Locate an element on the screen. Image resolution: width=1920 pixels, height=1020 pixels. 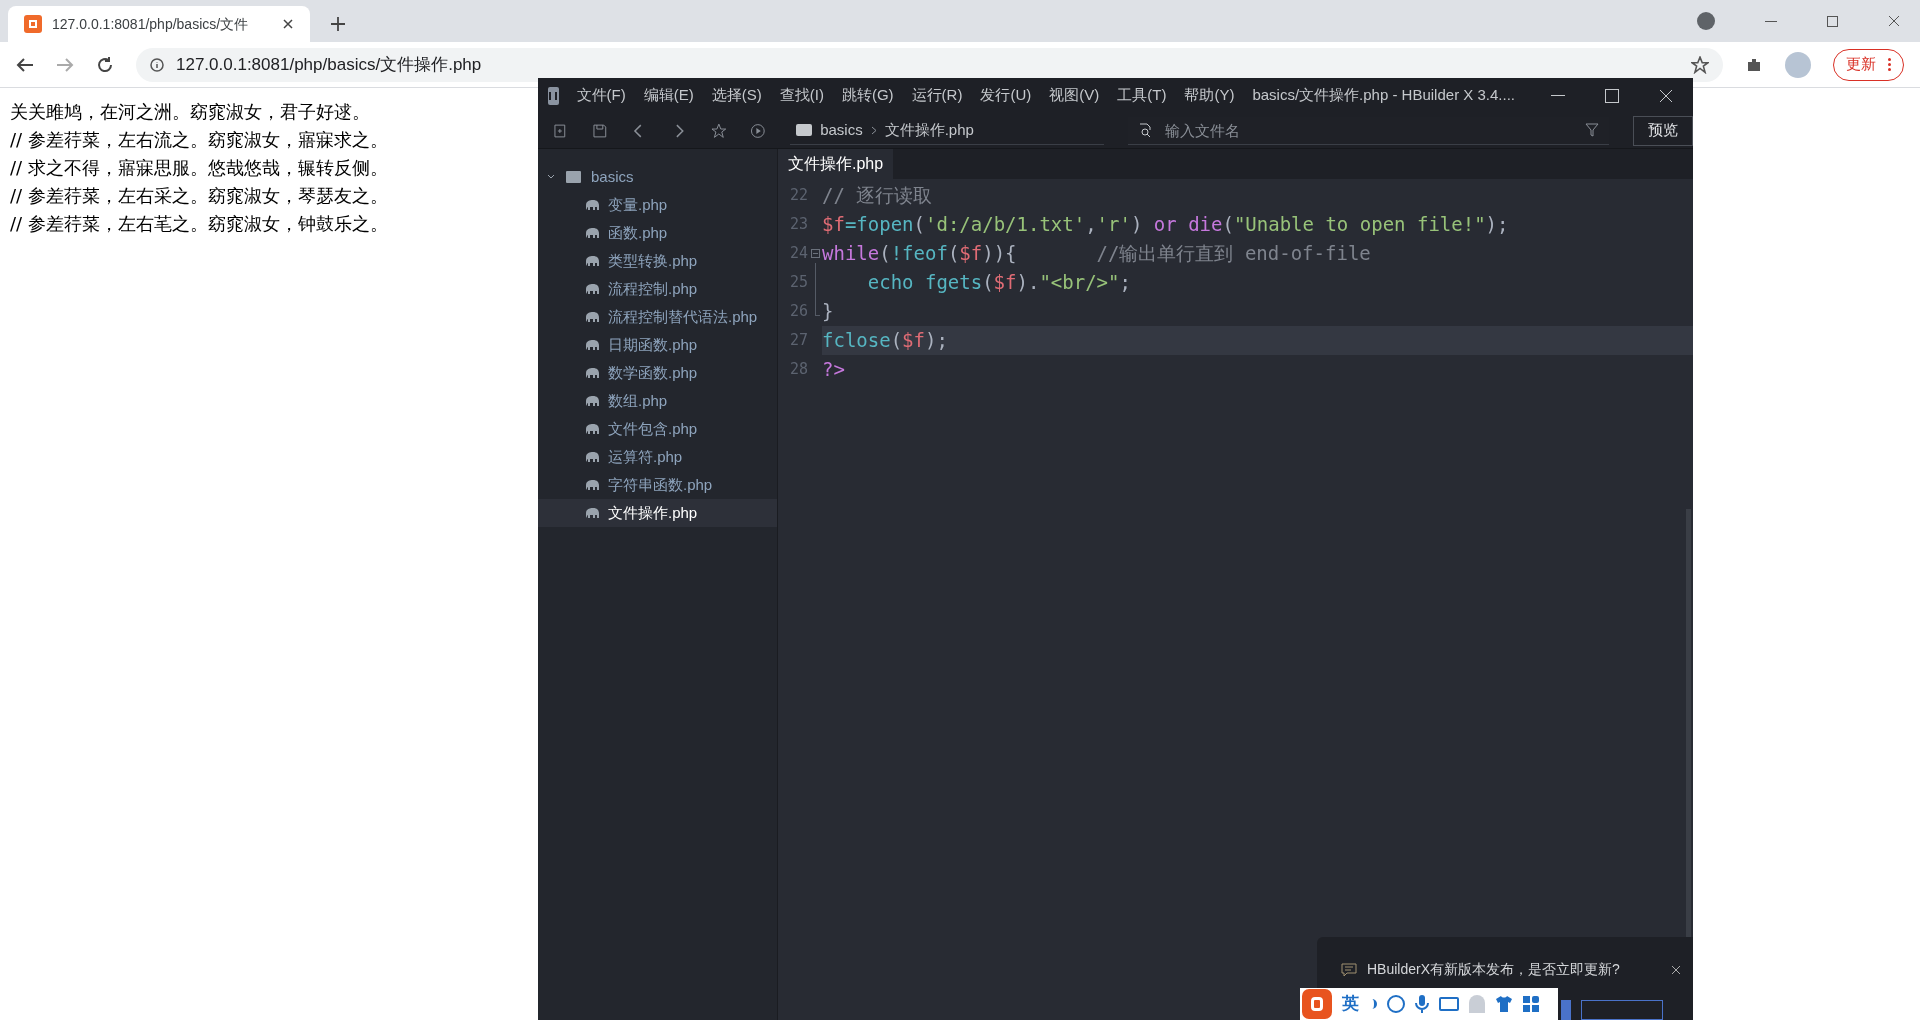
file-item: 数组.php is located at coordinates (657, 401).